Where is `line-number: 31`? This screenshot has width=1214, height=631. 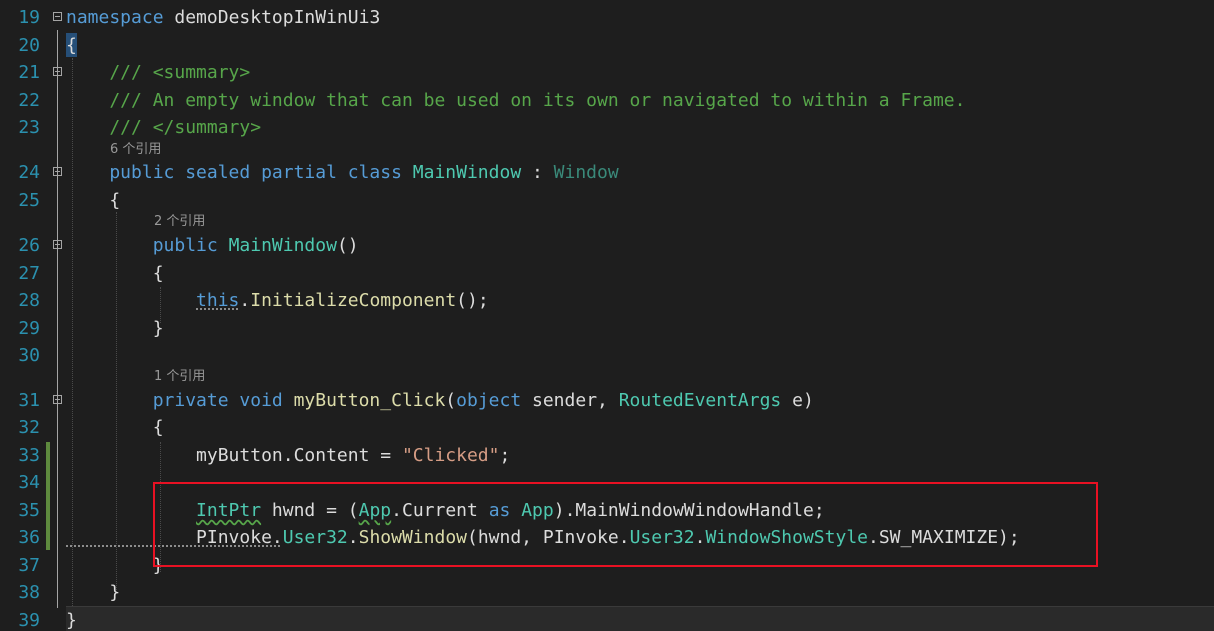 line-number: 31 is located at coordinates (29, 400).